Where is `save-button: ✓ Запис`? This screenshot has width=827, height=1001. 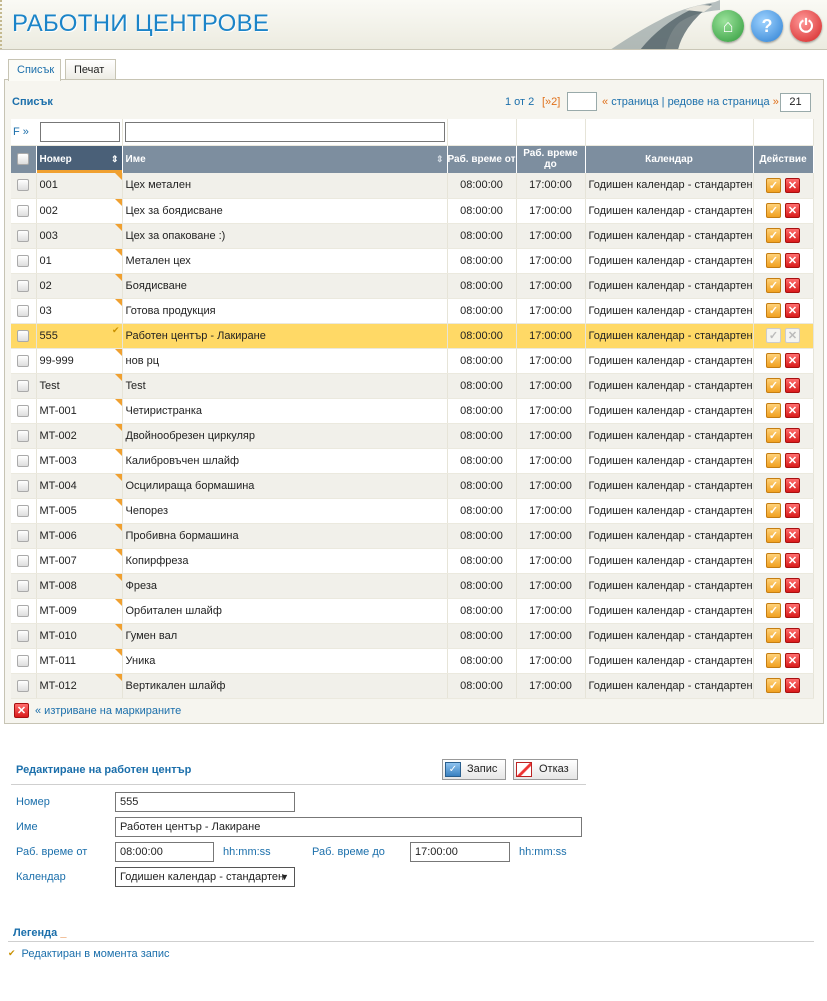 save-button: ✓ Запис is located at coordinates (474, 769).